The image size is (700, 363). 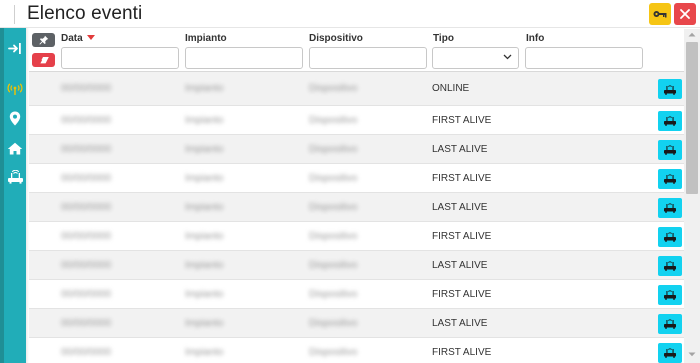 I want to click on filter-tipo-select, so click(x=475, y=58).